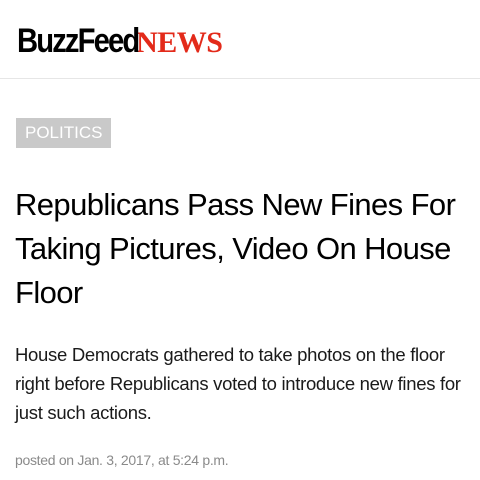  I want to click on article-timestamp: posted on Jan. 3, 2017, at 5:24 p.m., so click(122, 460).